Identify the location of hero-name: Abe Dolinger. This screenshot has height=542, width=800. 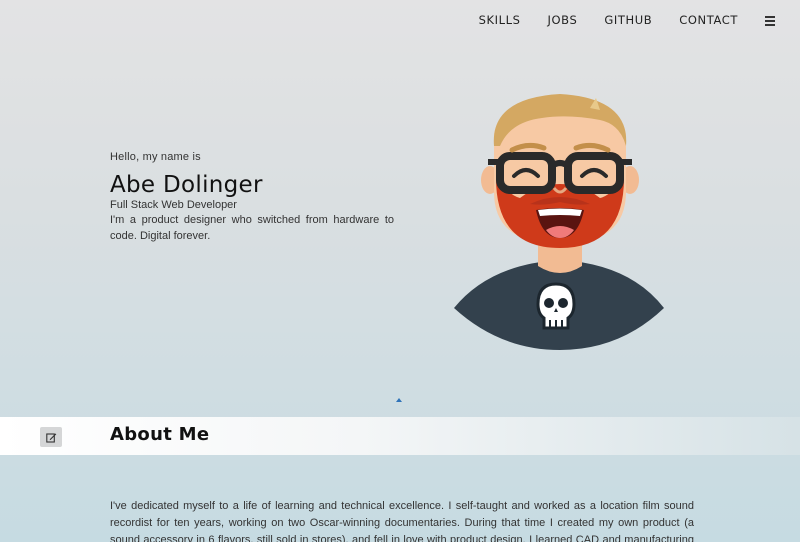
(186, 185).